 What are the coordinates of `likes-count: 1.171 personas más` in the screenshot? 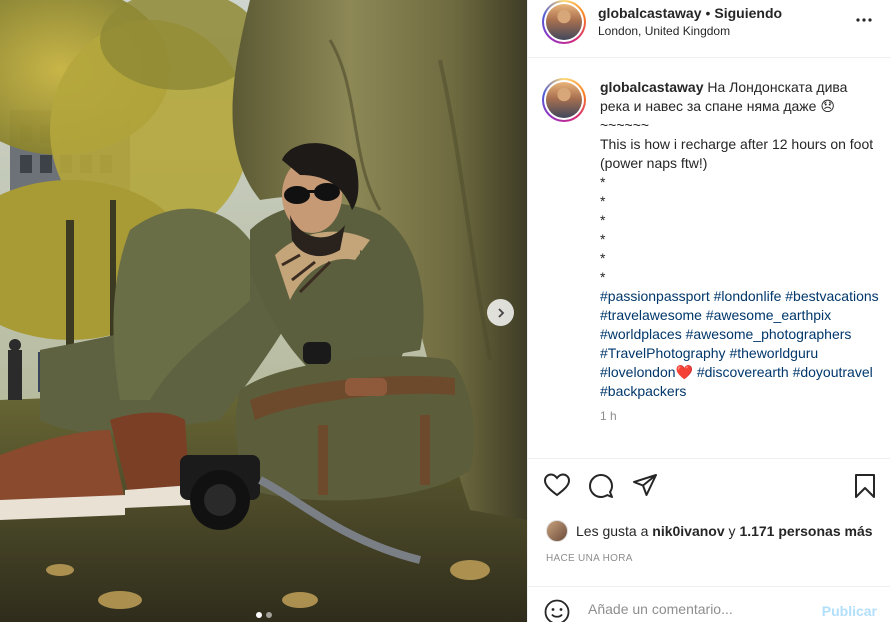 It's located at (805, 531).